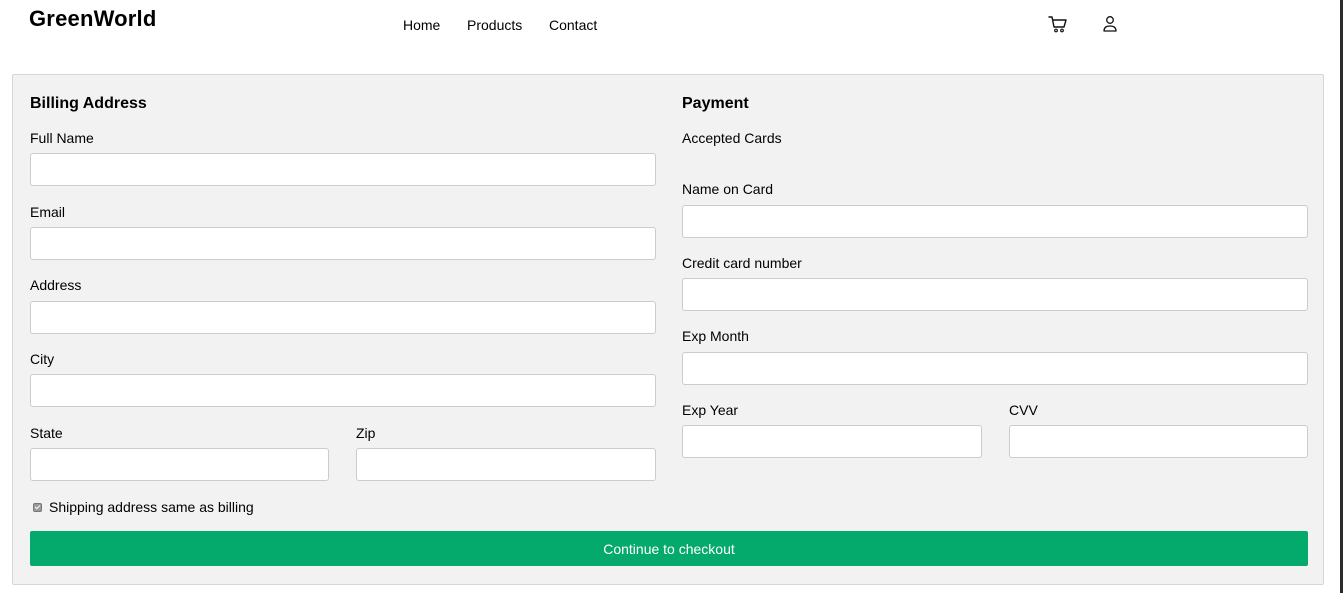  Describe the element at coordinates (1158, 441) in the screenshot. I see `cvv-input` at that location.